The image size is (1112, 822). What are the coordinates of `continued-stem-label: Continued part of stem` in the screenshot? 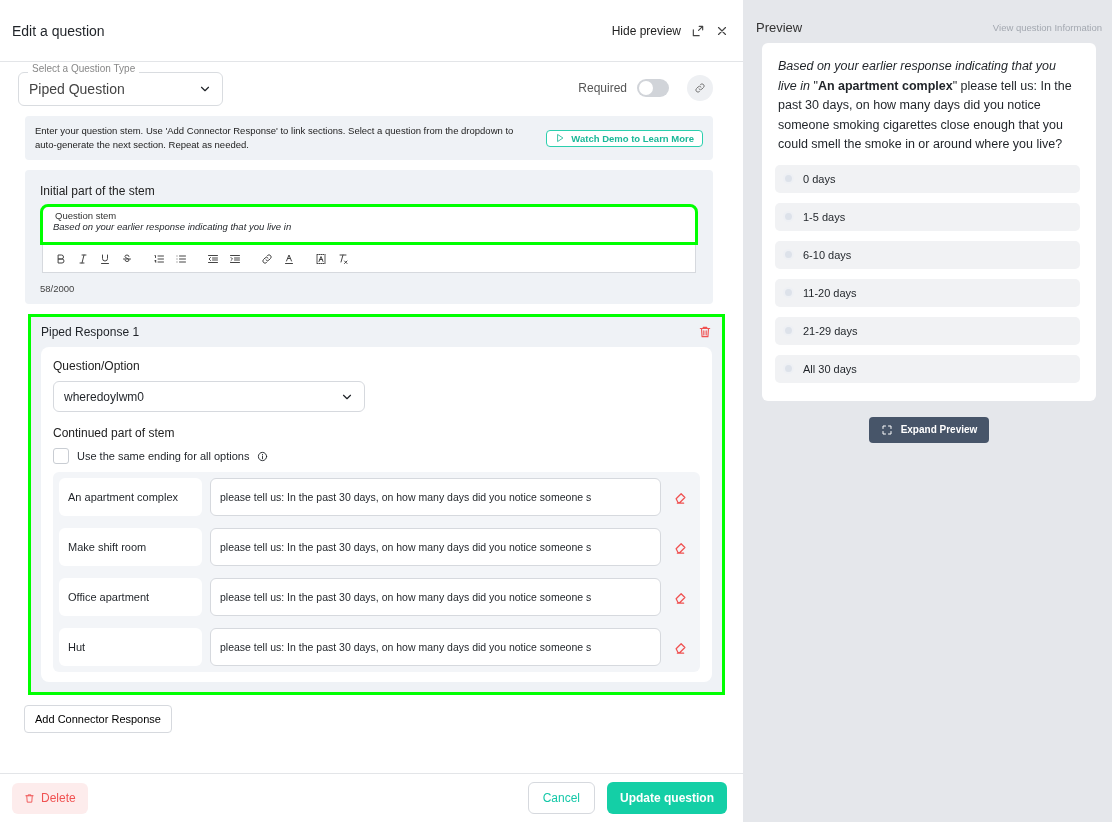 It's located at (114, 433).